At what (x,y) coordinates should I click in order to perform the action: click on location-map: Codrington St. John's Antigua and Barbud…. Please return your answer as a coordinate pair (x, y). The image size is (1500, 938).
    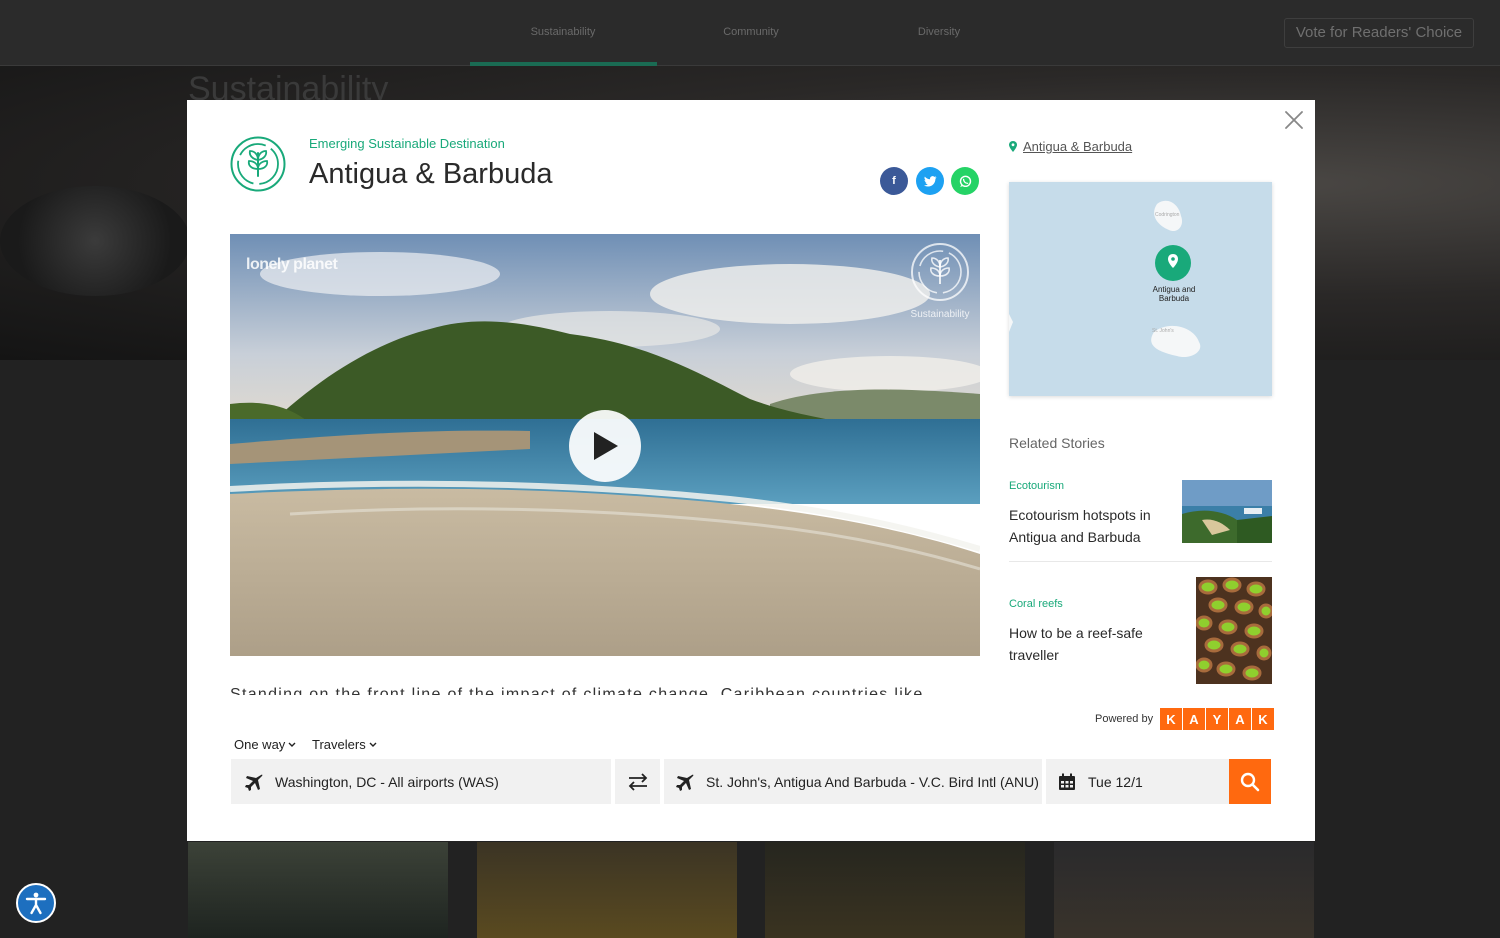
    Looking at the image, I should click on (1140, 289).